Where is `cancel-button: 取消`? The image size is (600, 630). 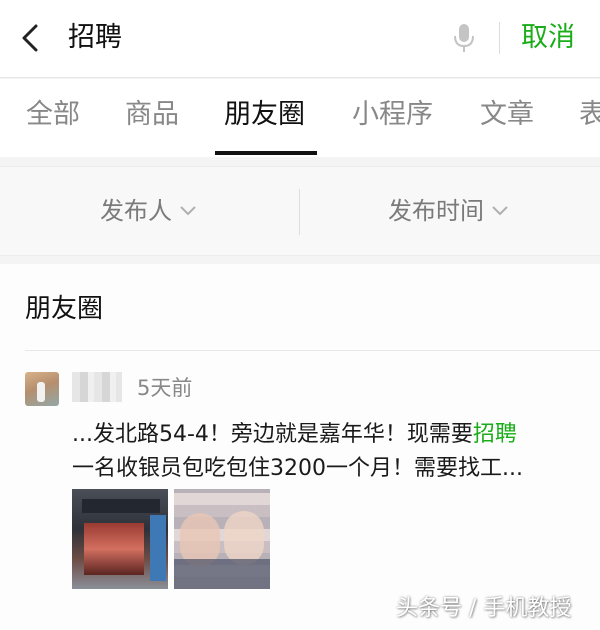
cancel-button: 取消 is located at coordinates (548, 38).